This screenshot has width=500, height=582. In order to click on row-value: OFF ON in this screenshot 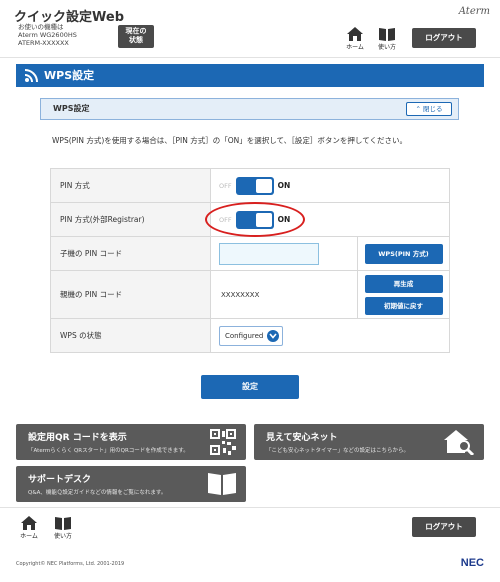, I will do `click(330, 185)`.